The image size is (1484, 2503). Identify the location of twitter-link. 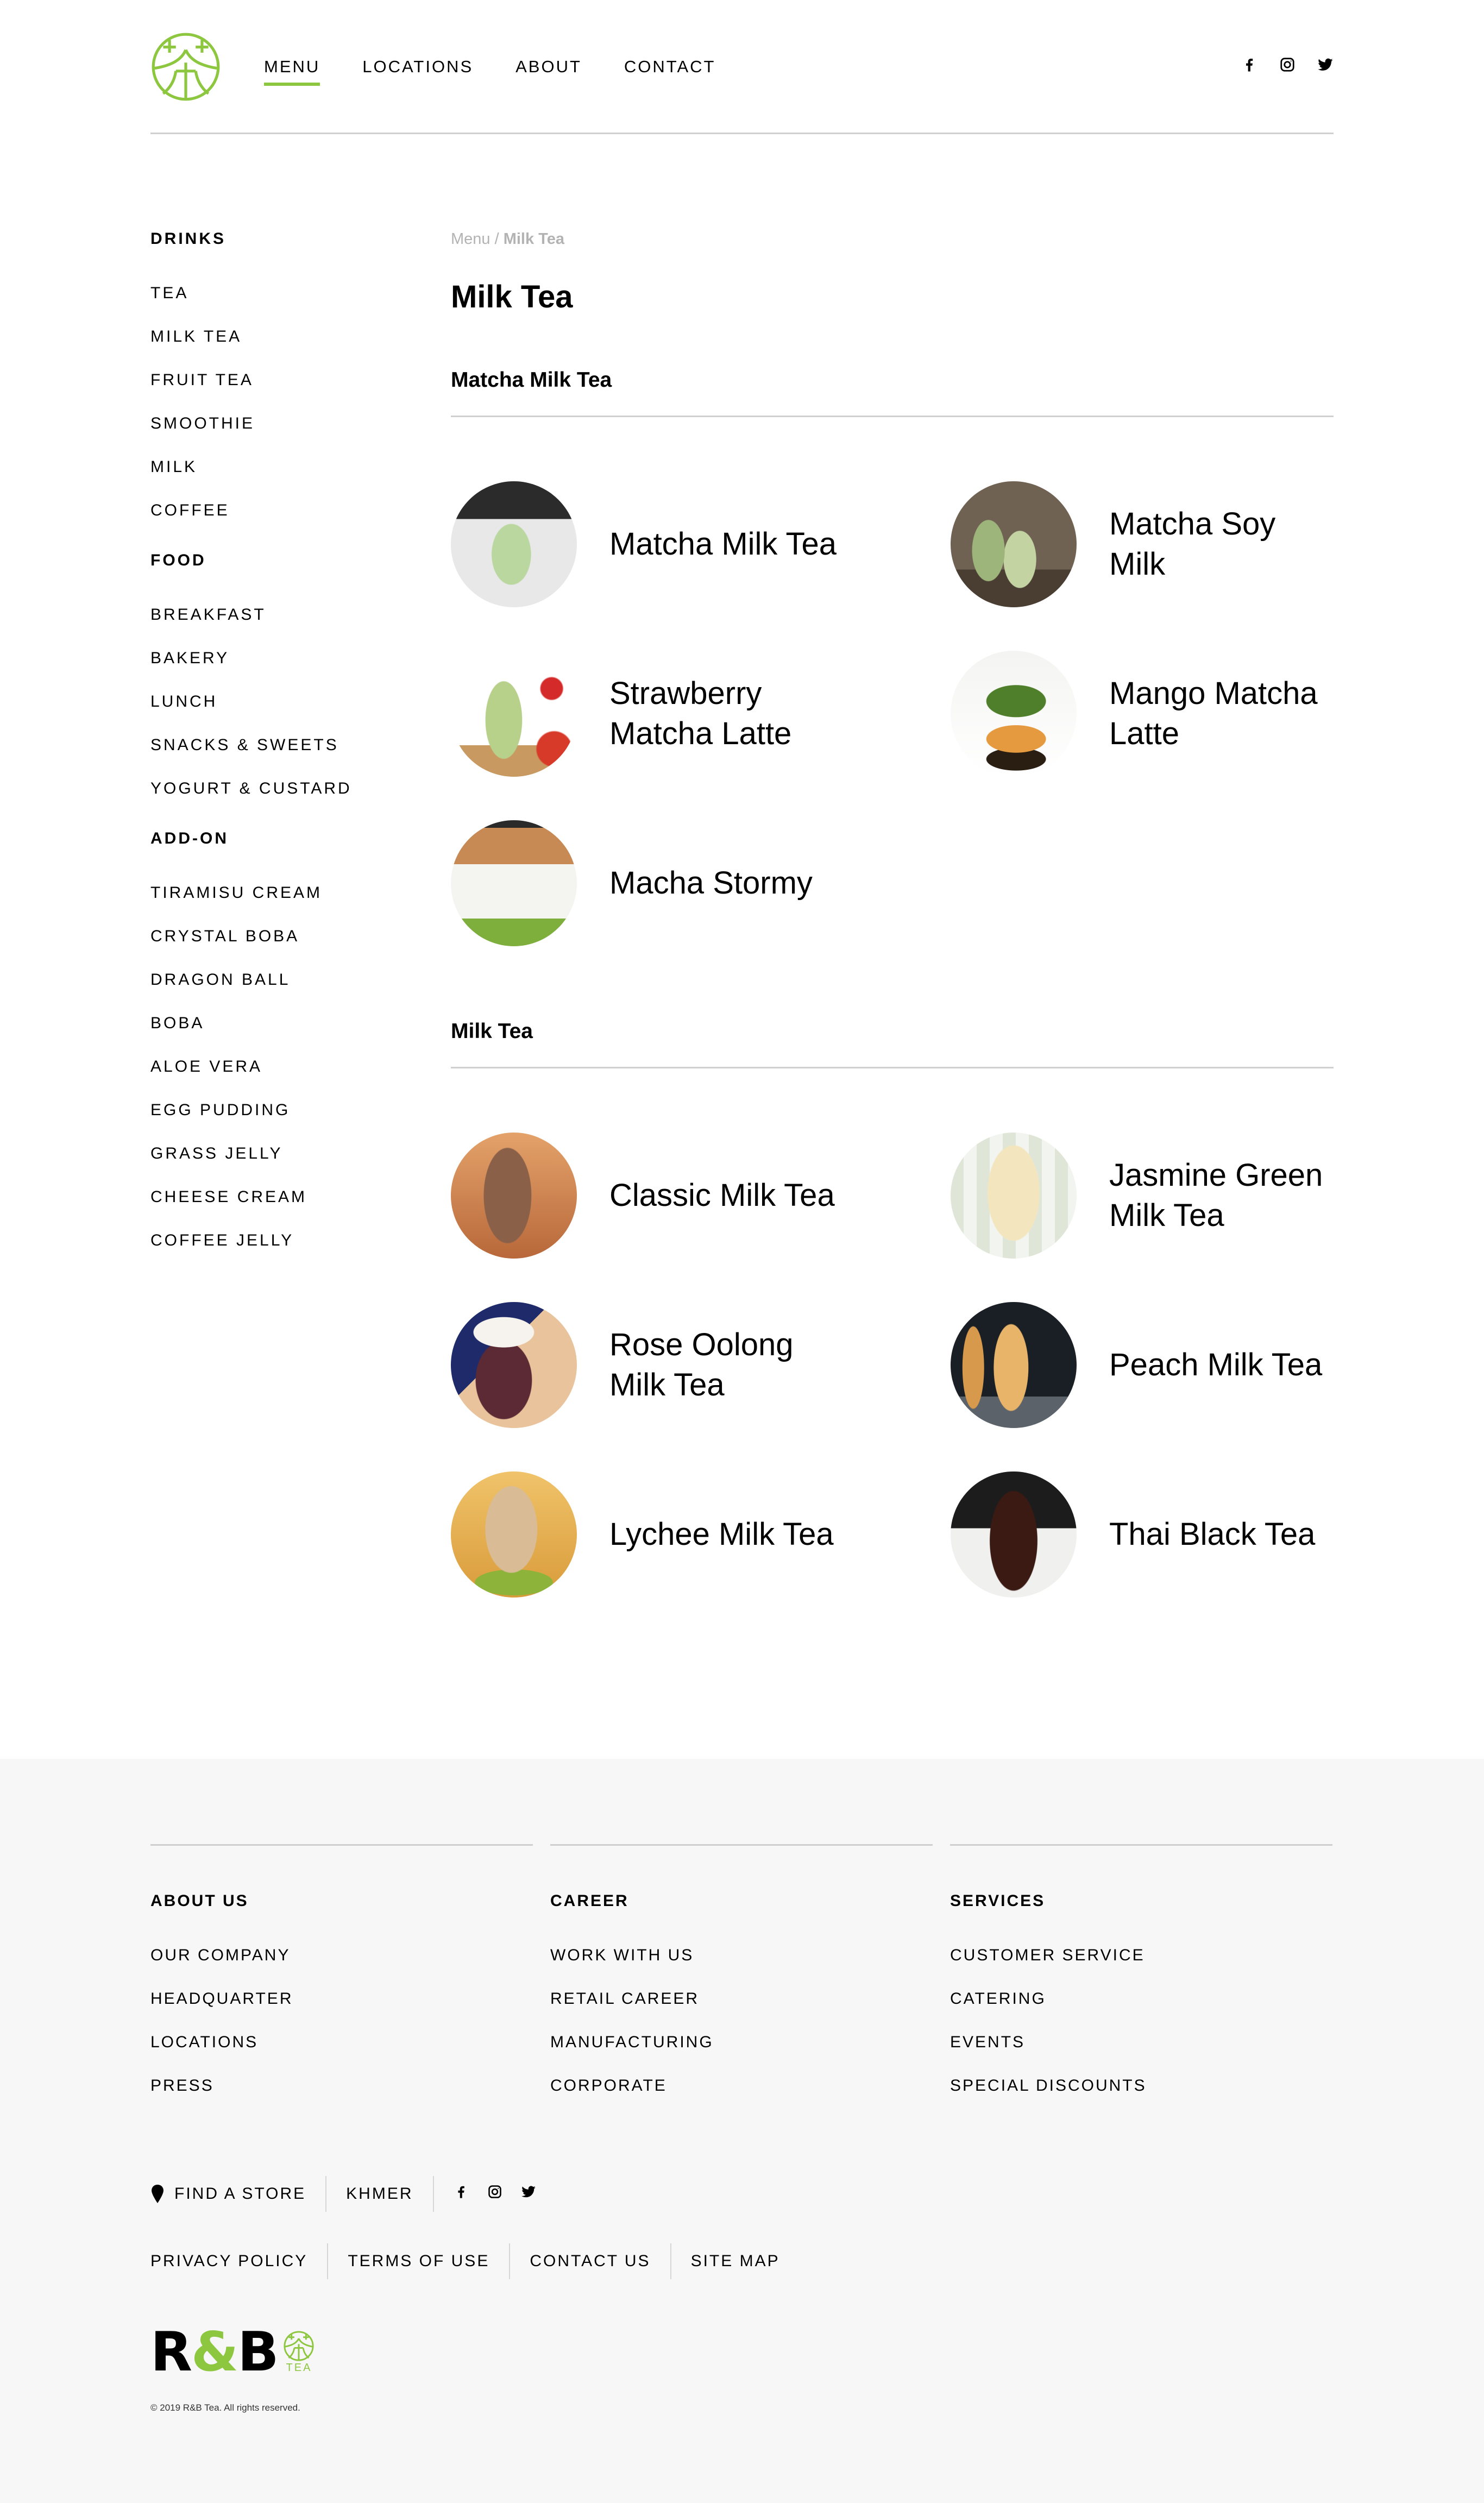
(1325, 64).